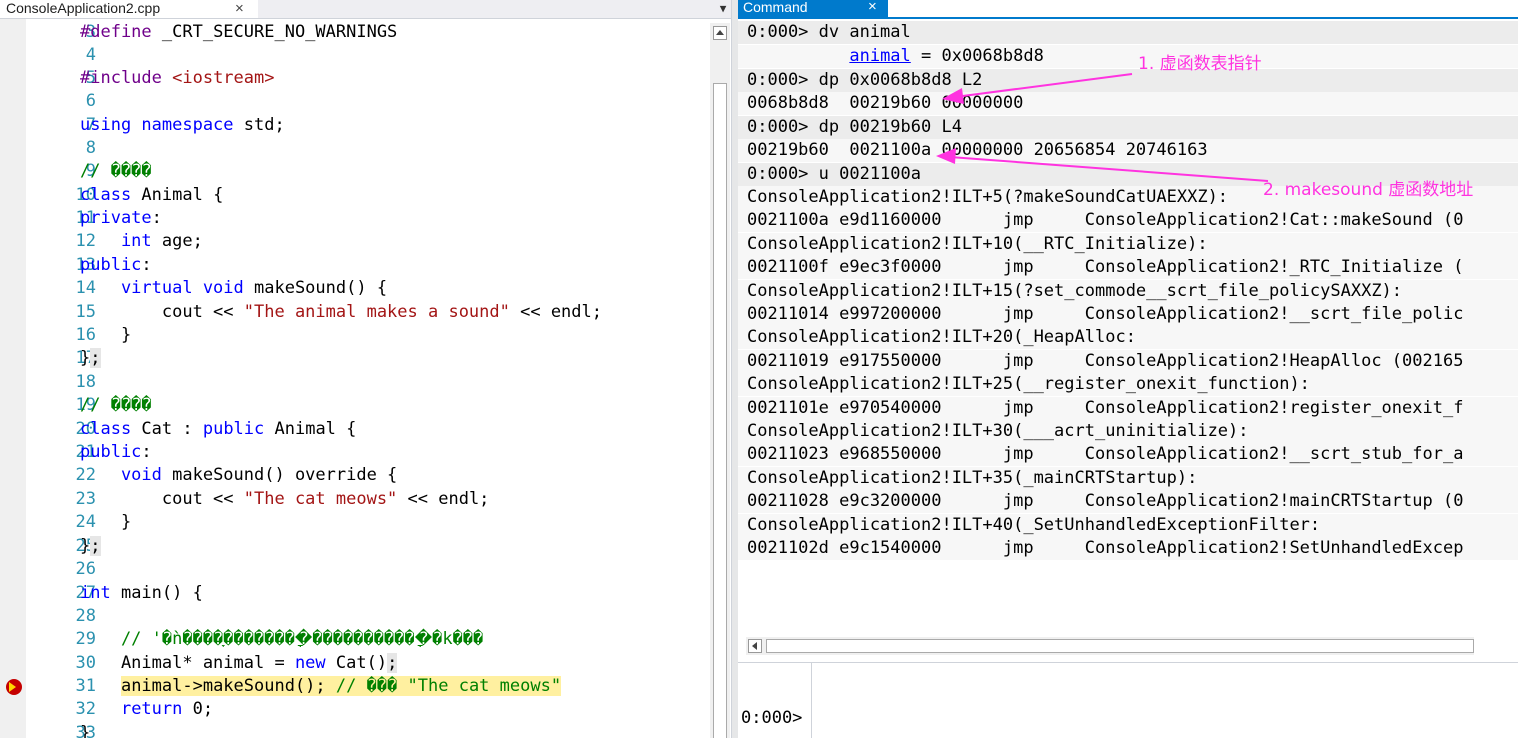  I want to click on tab-label: Command, so click(775, 7).